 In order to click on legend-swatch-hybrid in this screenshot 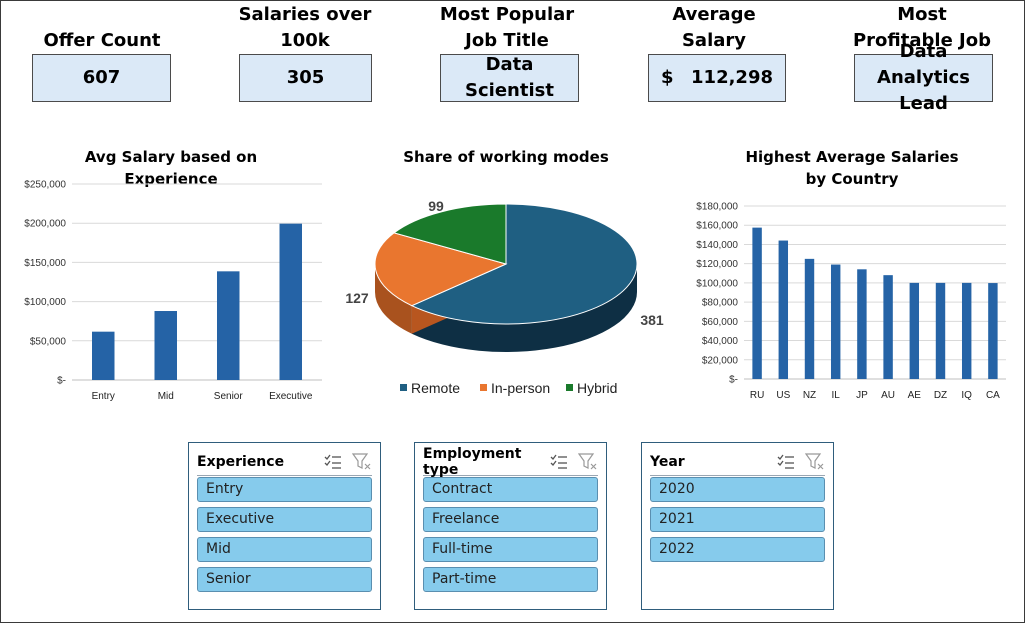, I will do `click(569, 387)`.